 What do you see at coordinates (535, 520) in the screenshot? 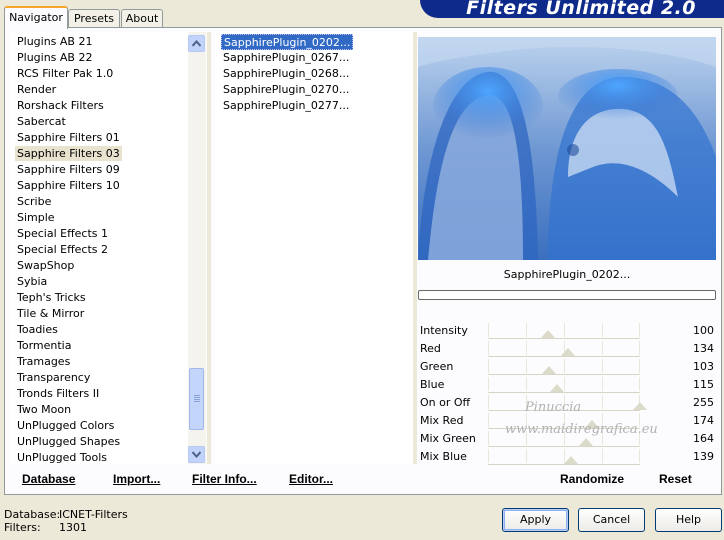
I see `apply-button: Apply` at bounding box center [535, 520].